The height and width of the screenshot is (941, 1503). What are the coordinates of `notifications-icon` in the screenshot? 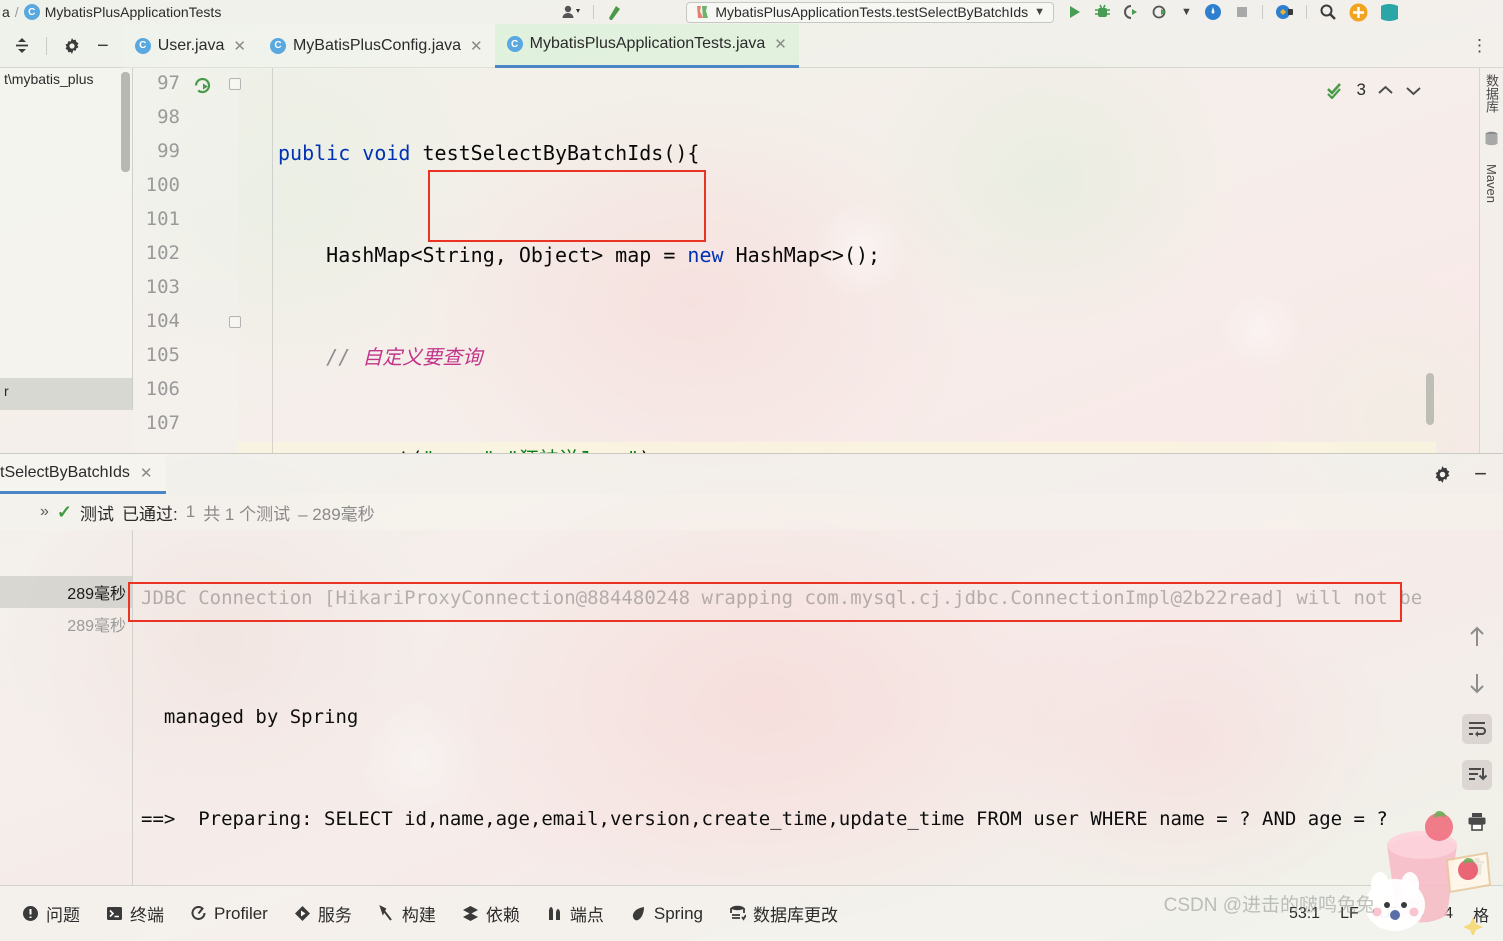 It's located at (1358, 12).